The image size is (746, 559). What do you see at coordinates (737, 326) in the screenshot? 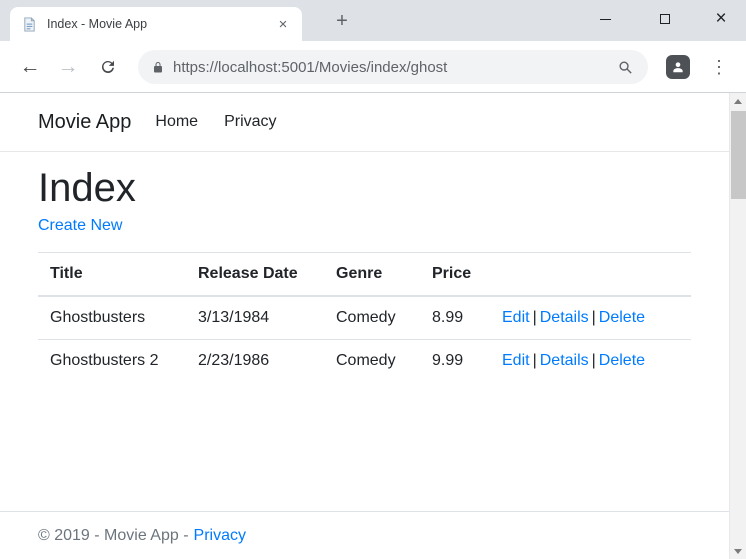
I see `scrollbar` at bounding box center [737, 326].